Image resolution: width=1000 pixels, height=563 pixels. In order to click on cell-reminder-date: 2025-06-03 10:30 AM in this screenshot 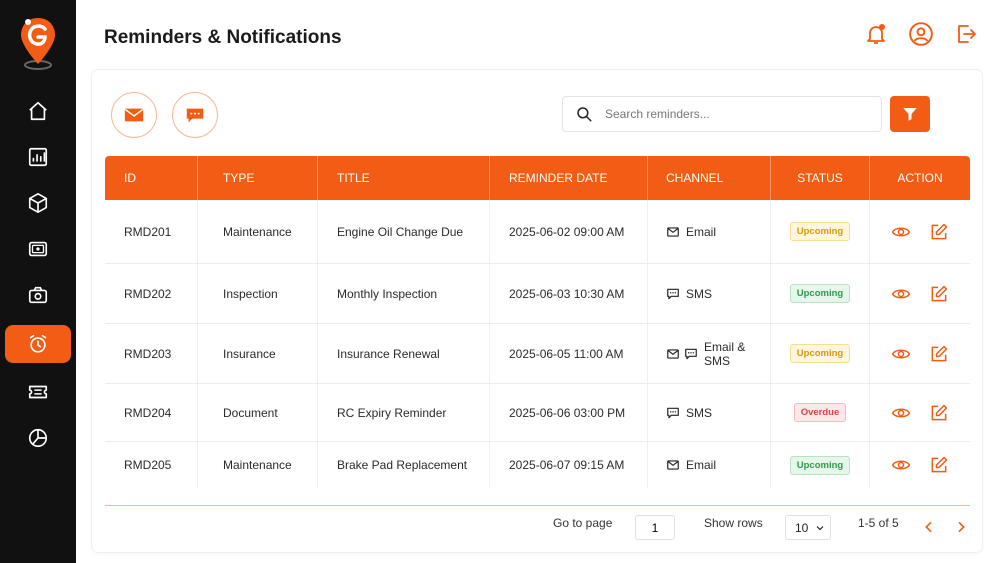, I will do `click(569, 293)`.